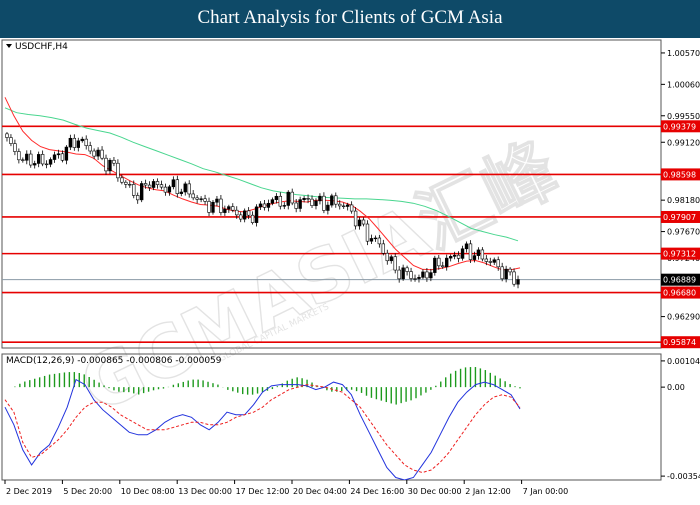  What do you see at coordinates (679, 342) in the screenshot?
I see `level-label: 0.95874` at bounding box center [679, 342].